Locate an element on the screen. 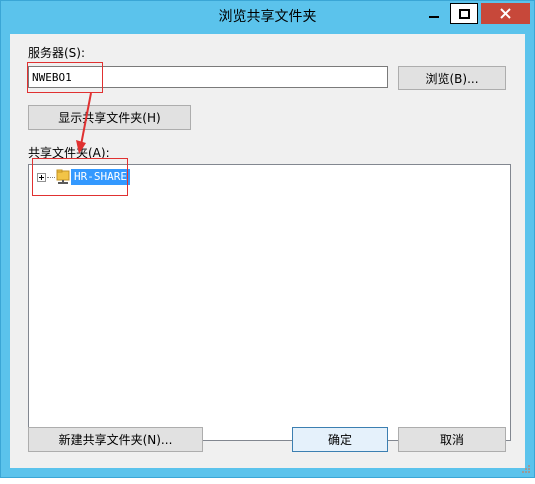 This screenshot has height=484, width=535. close-icon is located at coordinates (505, 13).